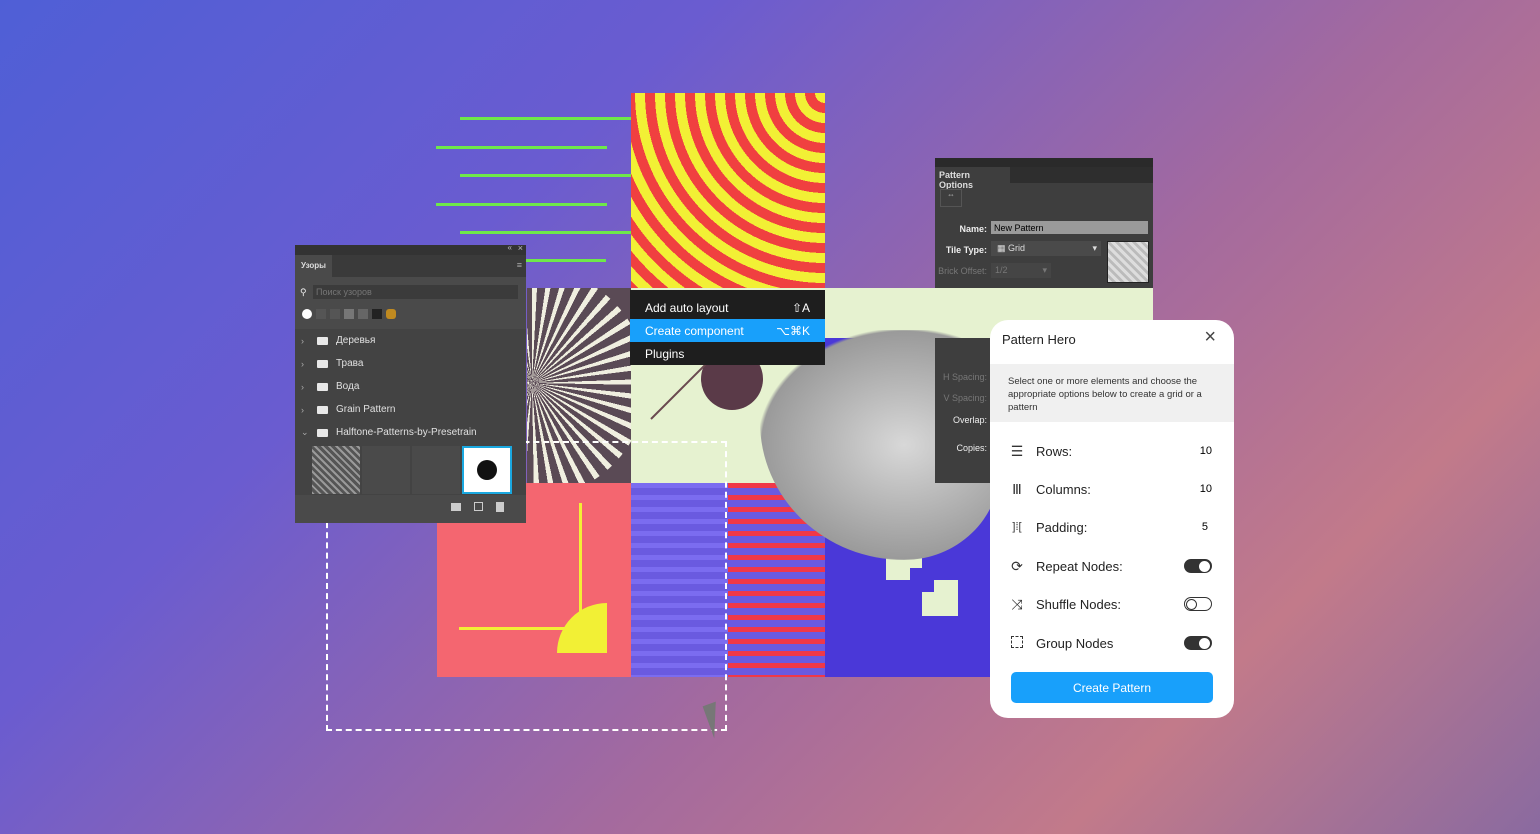  What do you see at coordinates (305, 432) in the screenshot?
I see `chevron-down-icon: ⌄` at bounding box center [305, 432].